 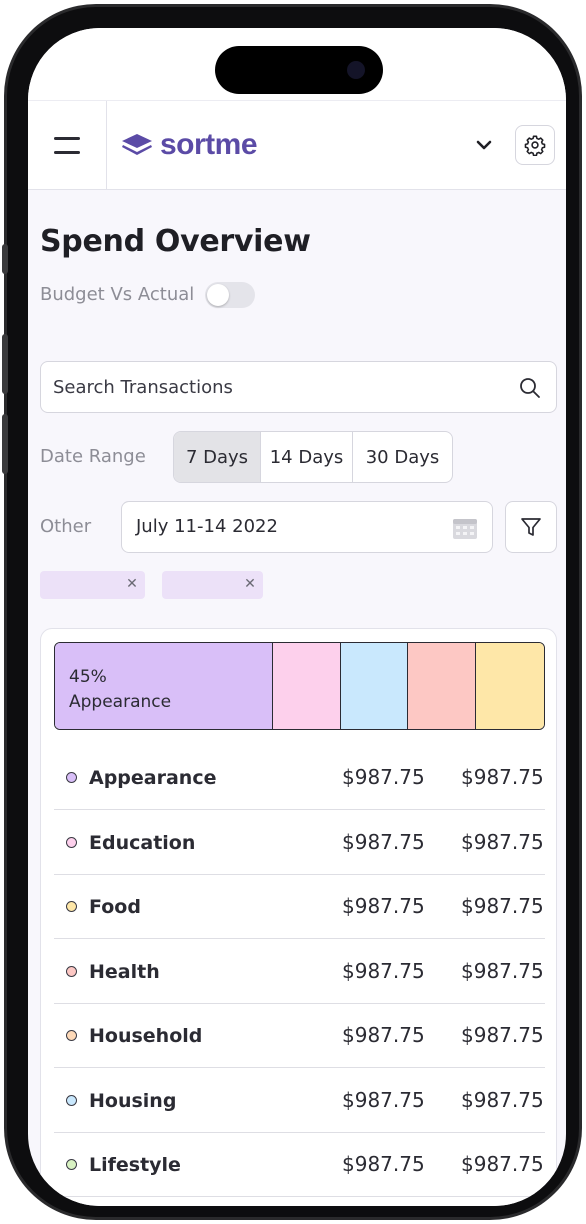 I want to click on other-label: Other, so click(x=66, y=526).